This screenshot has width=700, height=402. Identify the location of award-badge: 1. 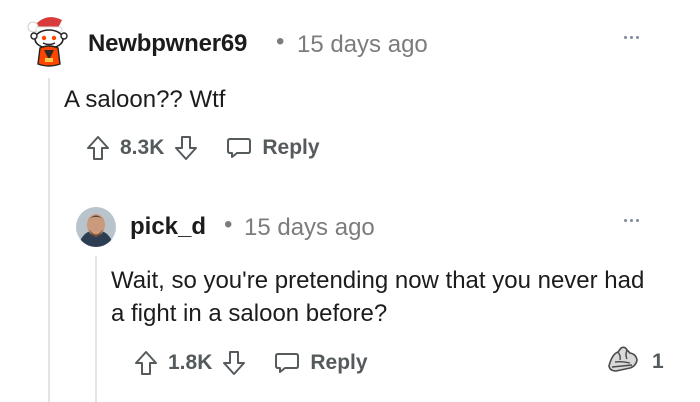
(635, 361).